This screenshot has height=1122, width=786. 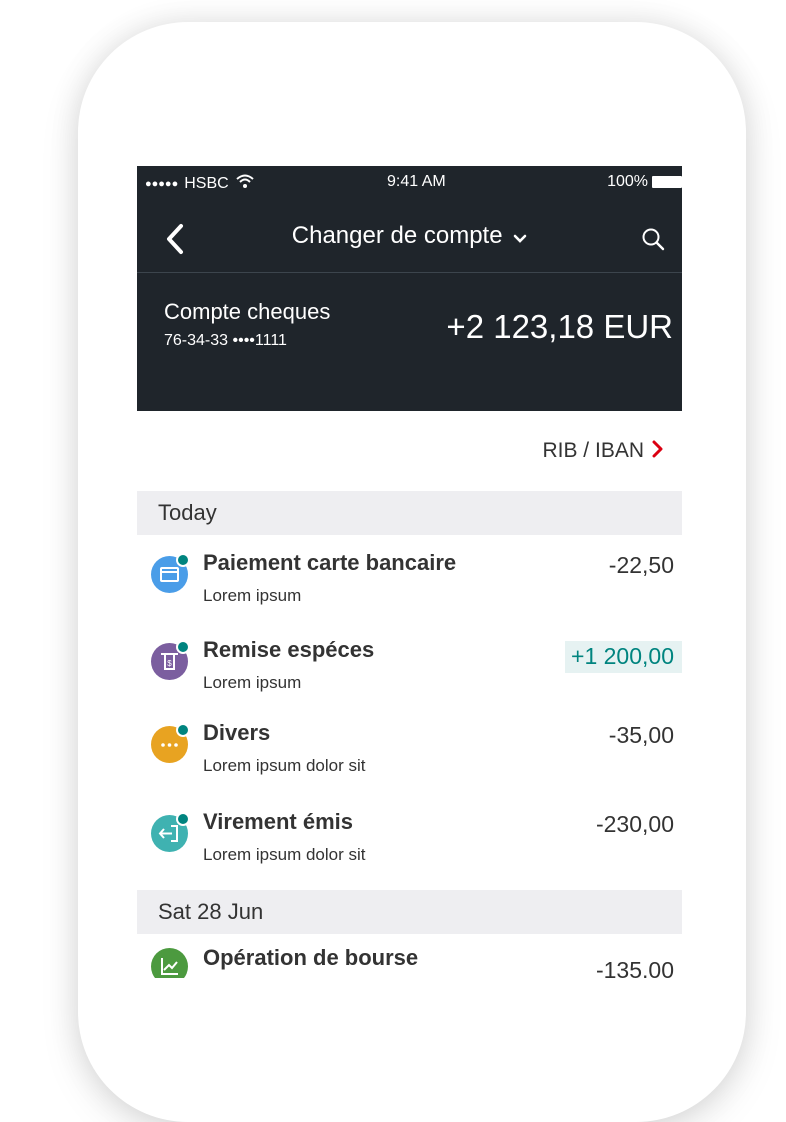 I want to click on transaction-title: Remise espéces, so click(x=289, y=649).